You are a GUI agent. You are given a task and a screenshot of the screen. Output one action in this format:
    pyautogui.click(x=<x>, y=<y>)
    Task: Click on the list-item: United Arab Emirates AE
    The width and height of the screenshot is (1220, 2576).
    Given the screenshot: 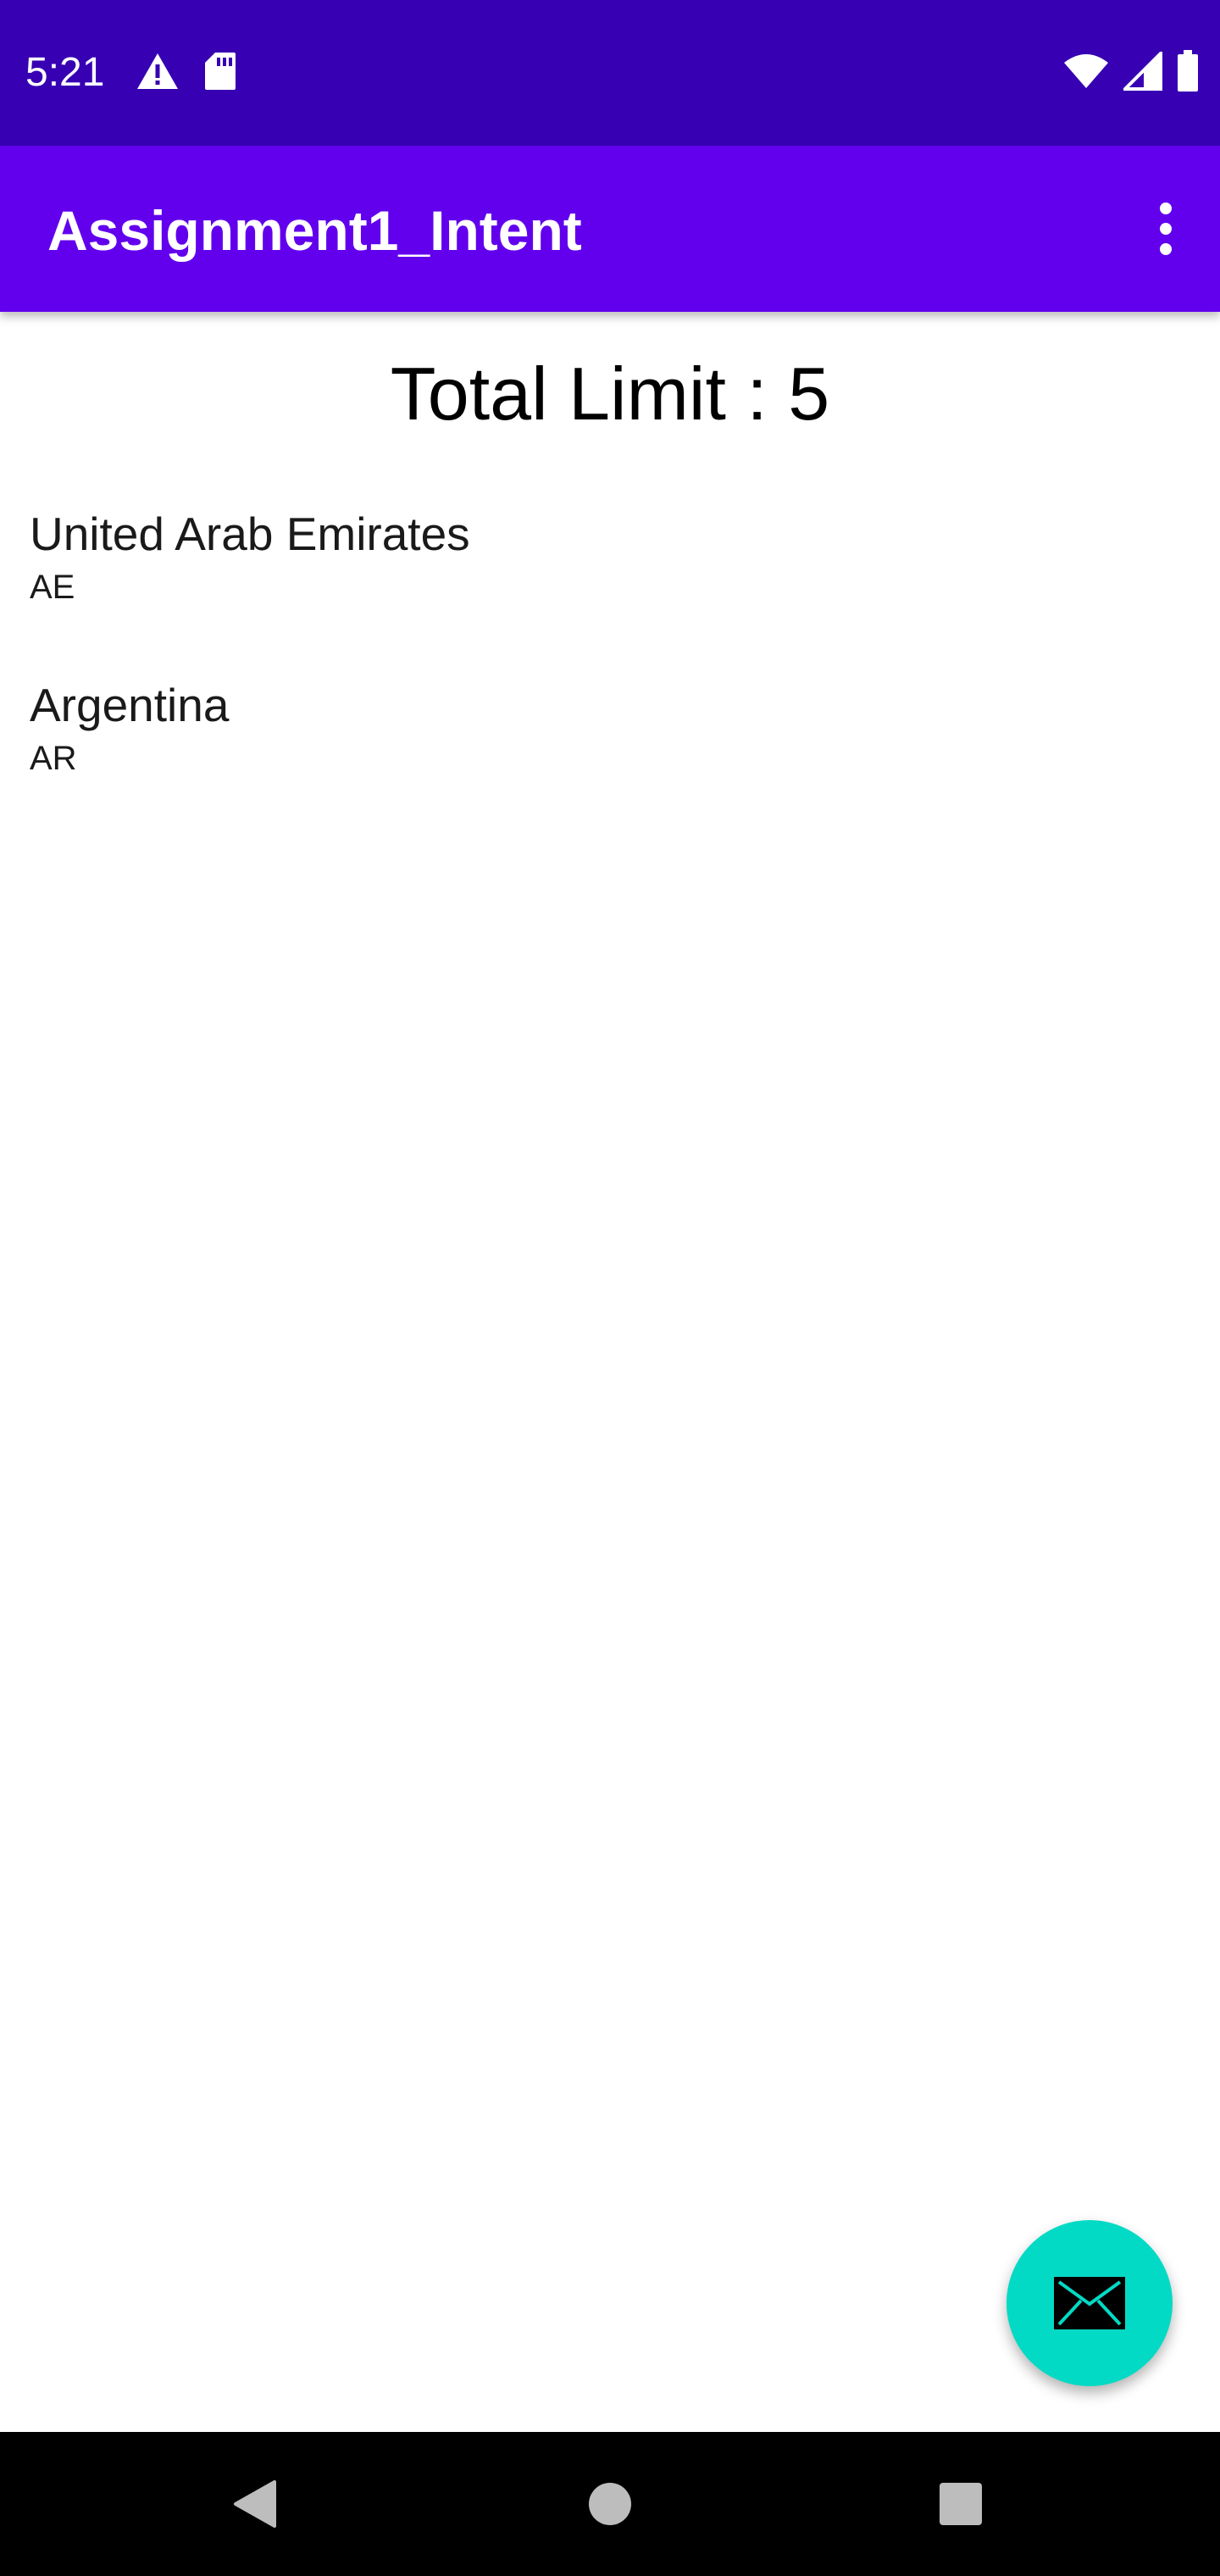 What is the action you would take?
    pyautogui.click(x=610, y=585)
    